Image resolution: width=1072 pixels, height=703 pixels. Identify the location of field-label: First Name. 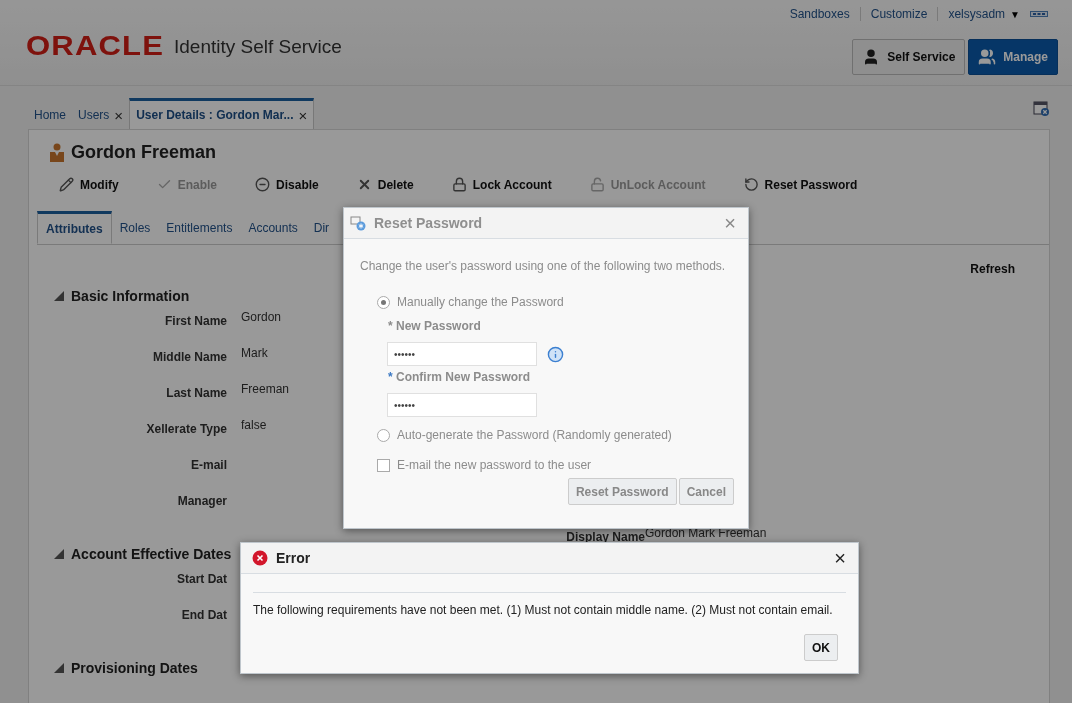
(195, 321).